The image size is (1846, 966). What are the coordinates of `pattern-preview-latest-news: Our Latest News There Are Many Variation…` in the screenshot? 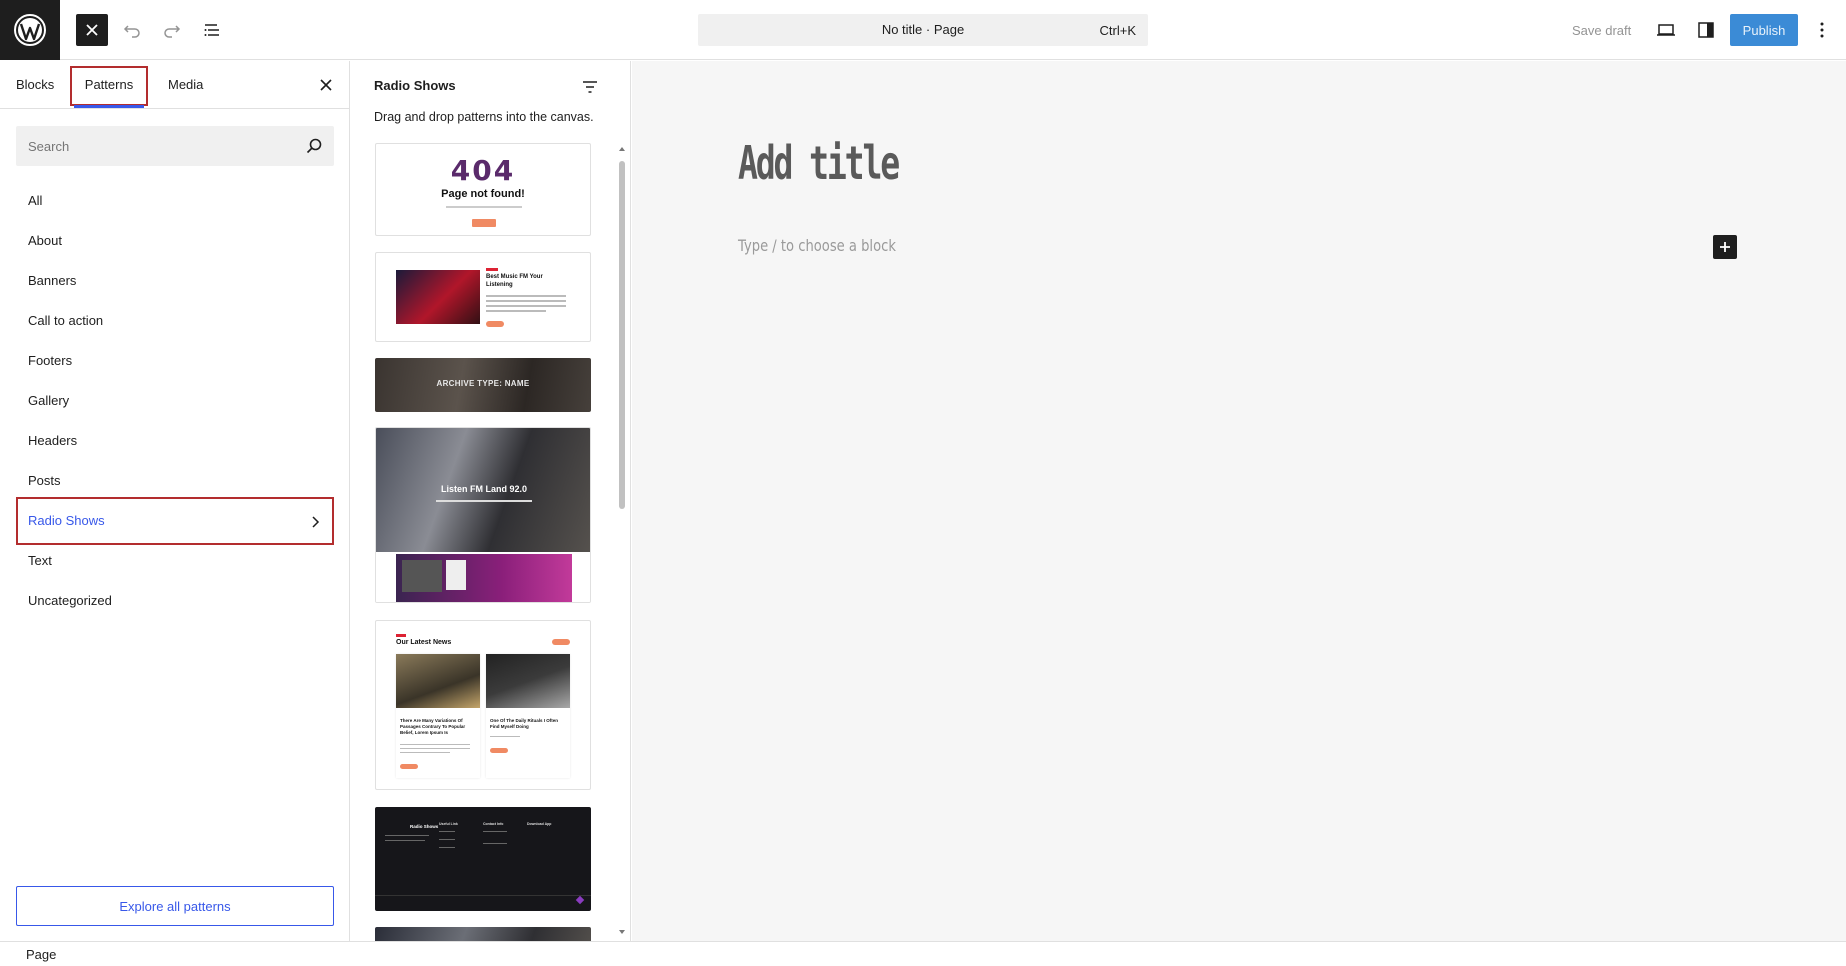 It's located at (483, 705).